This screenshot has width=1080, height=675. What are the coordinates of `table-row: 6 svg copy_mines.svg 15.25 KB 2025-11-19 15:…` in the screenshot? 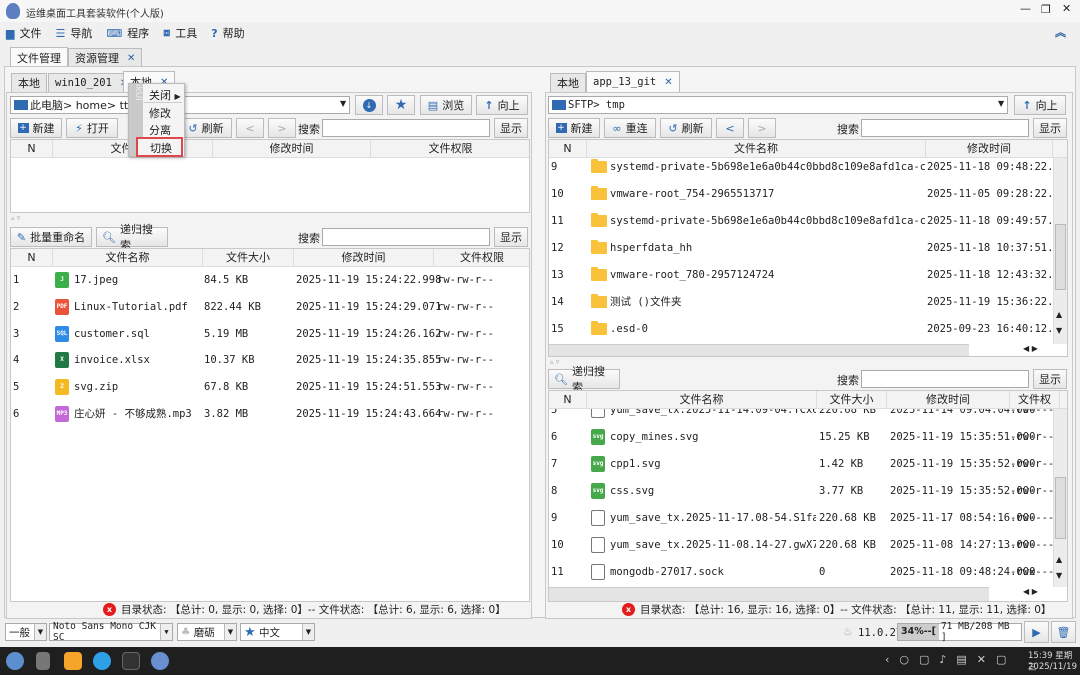 It's located at (808, 437).